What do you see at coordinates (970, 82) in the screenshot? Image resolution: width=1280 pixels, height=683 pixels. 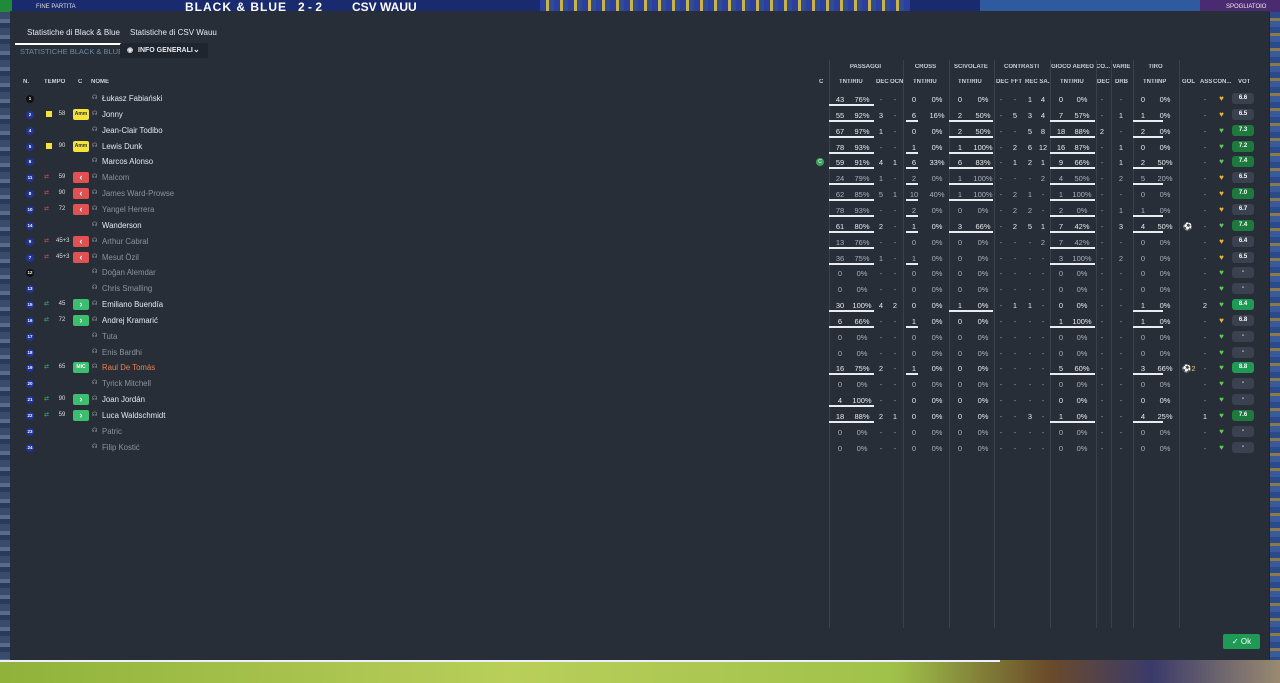 I see `column-header-9: TNT/RIU` at bounding box center [970, 82].